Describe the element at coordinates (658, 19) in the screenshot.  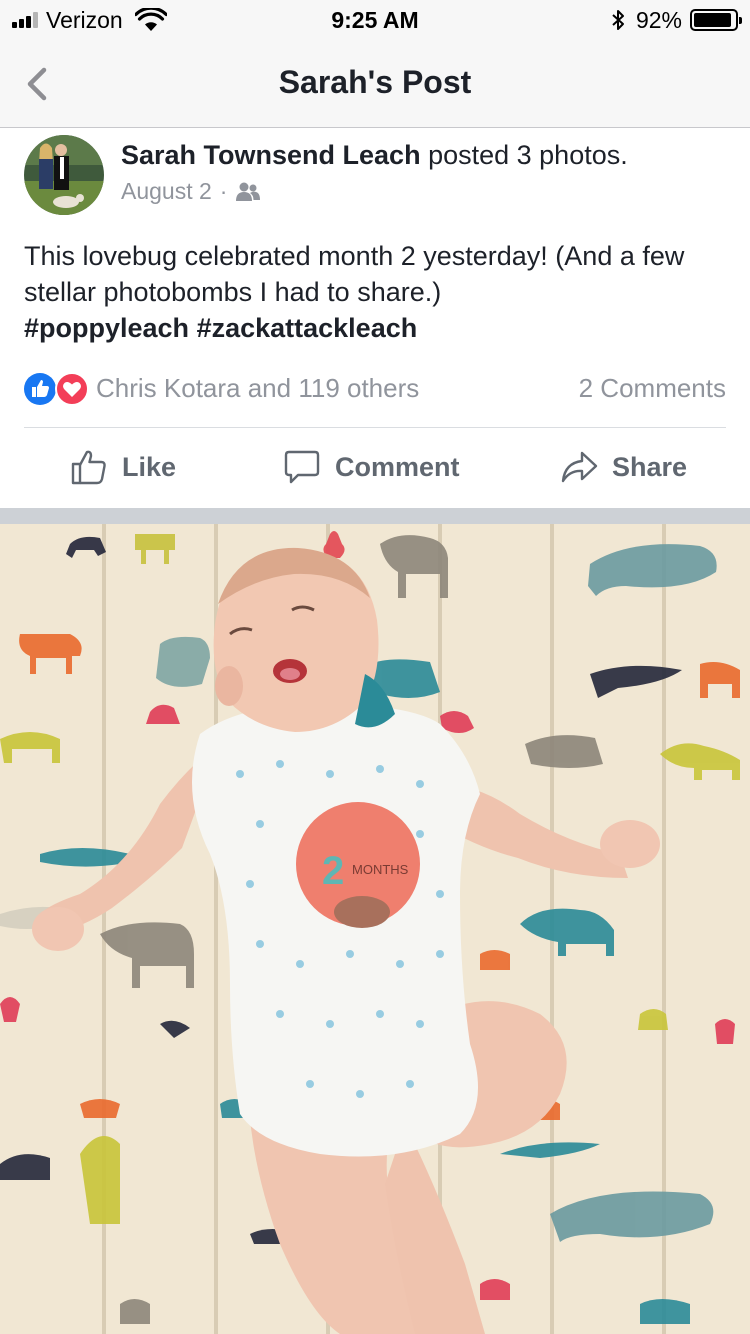
I see `battery-percent: 92%` at that location.